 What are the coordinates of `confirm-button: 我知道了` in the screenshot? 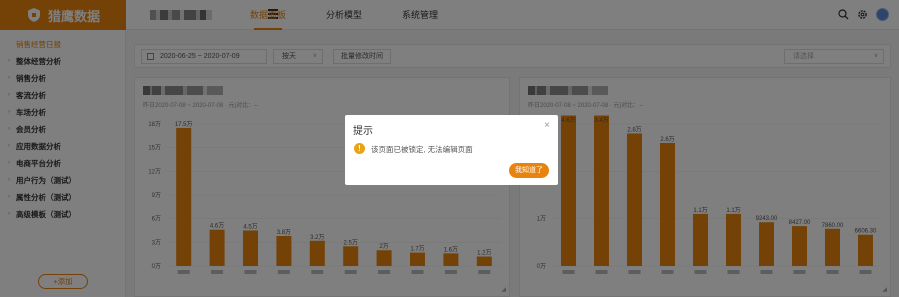 It's located at (529, 170).